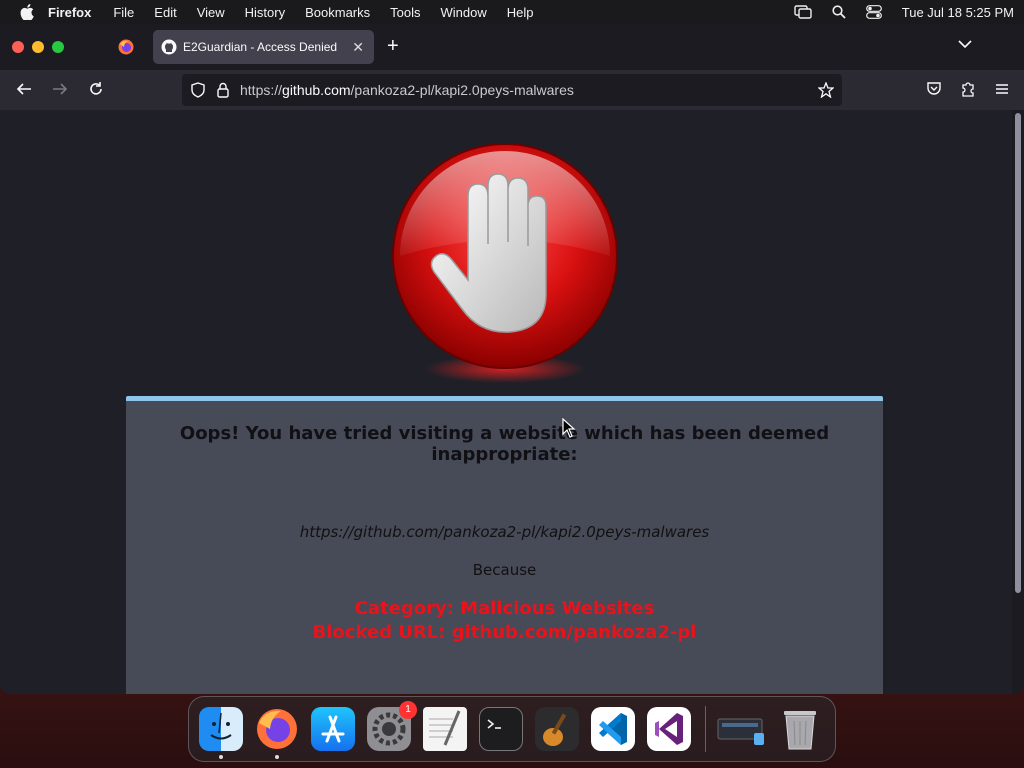  I want to click on window-controls, so click(38, 47).